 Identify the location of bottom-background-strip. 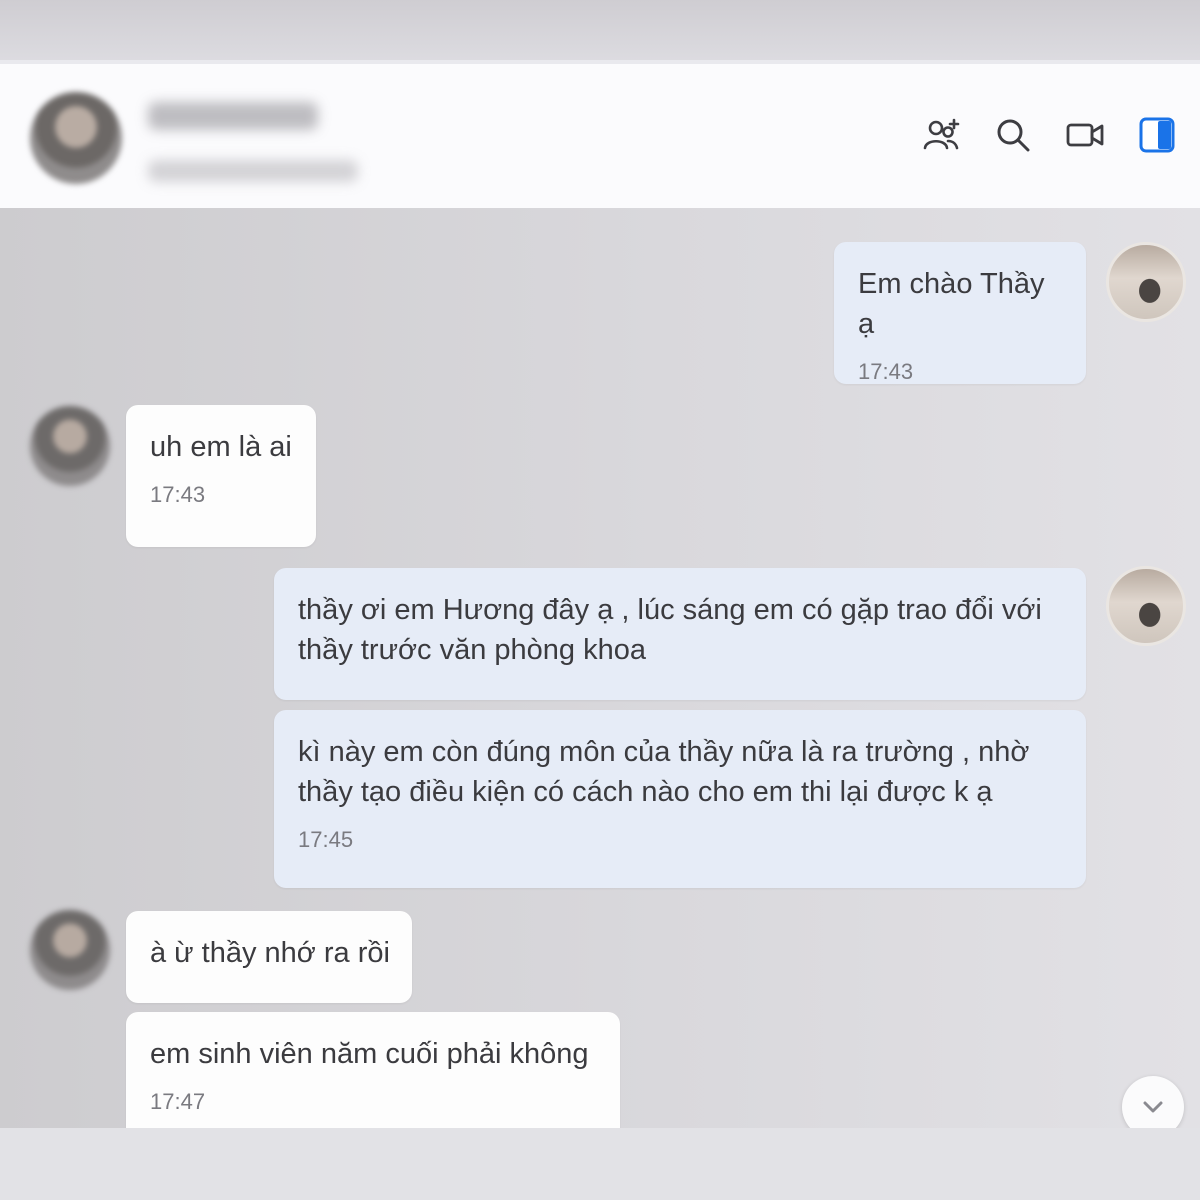
(600, 1164).